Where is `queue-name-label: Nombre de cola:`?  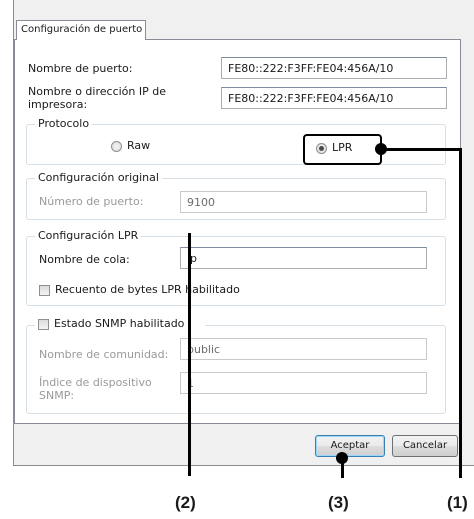
queue-name-label: Nombre de cola: is located at coordinates (84, 259).